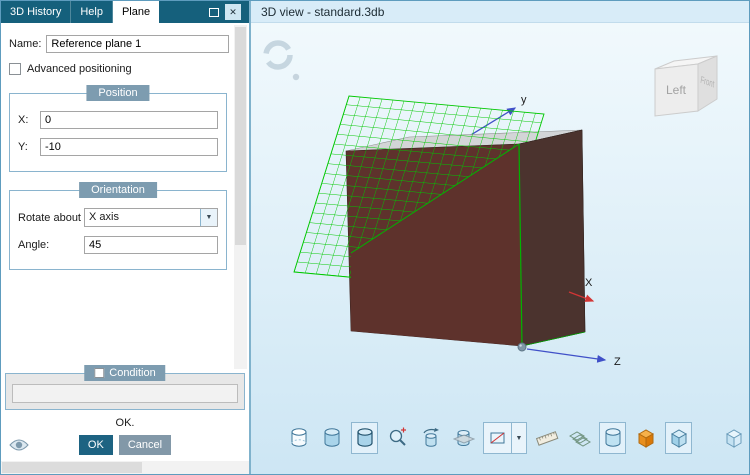 This screenshot has width=750, height=475. I want to click on tab-help: Help, so click(92, 12).